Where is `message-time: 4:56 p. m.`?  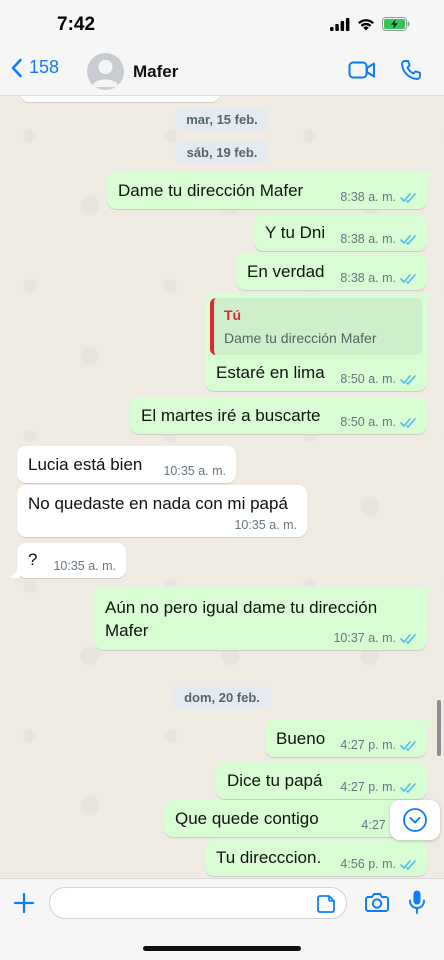
message-time: 4:56 p. m. is located at coordinates (368, 864).